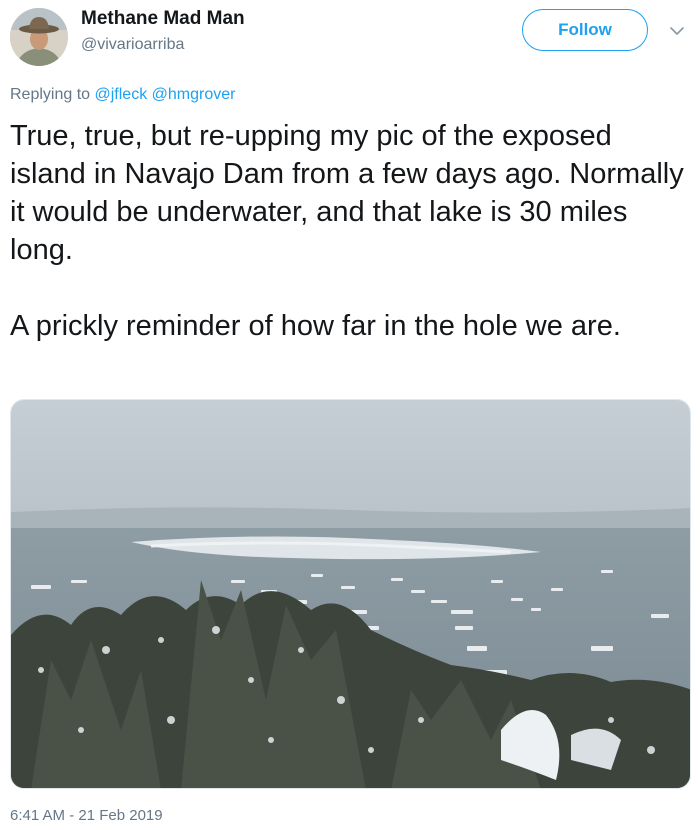 This screenshot has width=700, height=830. Describe the element at coordinates (86, 815) in the screenshot. I see `tweet-timestamp: 6:41 AM - 21 Feb 2019` at that location.